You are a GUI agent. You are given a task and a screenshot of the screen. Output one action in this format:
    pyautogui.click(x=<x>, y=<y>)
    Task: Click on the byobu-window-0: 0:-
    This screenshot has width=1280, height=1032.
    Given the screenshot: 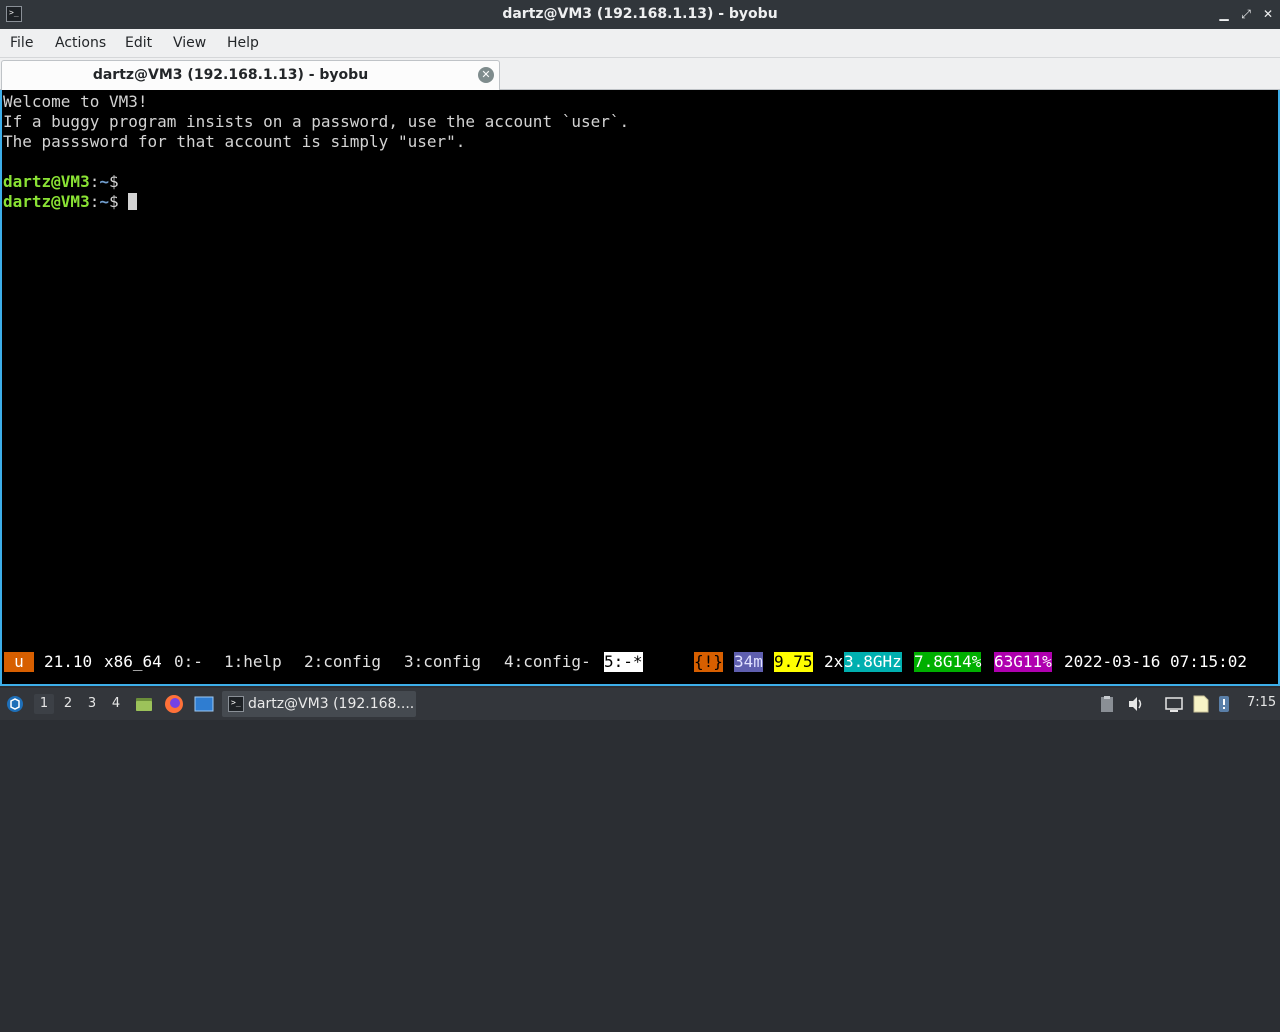 What is the action you would take?
    pyautogui.click(x=188, y=662)
    